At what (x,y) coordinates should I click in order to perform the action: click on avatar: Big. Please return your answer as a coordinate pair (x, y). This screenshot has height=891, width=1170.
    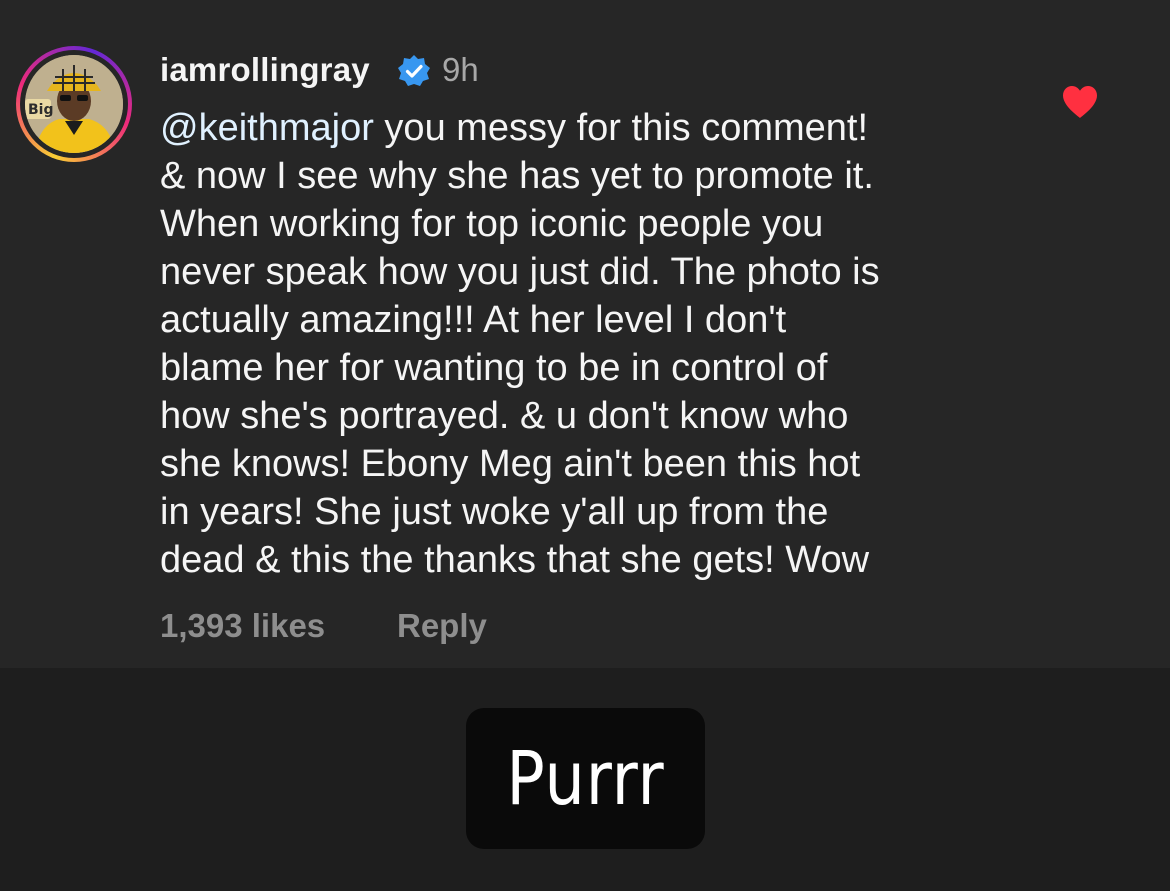
    Looking at the image, I should click on (74, 104).